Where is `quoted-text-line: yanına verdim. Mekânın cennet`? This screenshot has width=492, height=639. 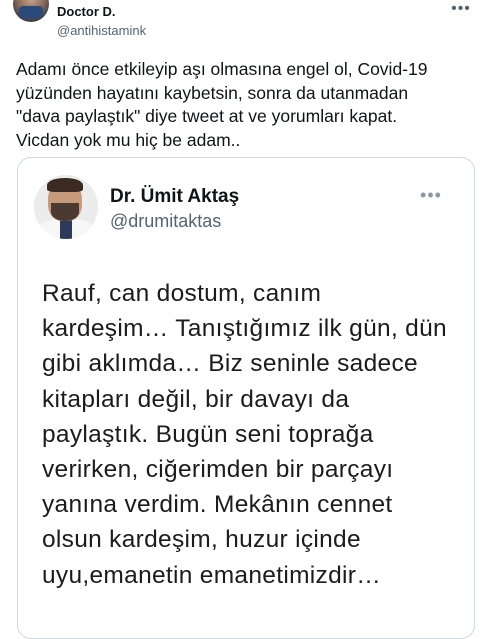 quoted-text-line: yanına verdim. Mekânın cennet is located at coordinates (217, 505).